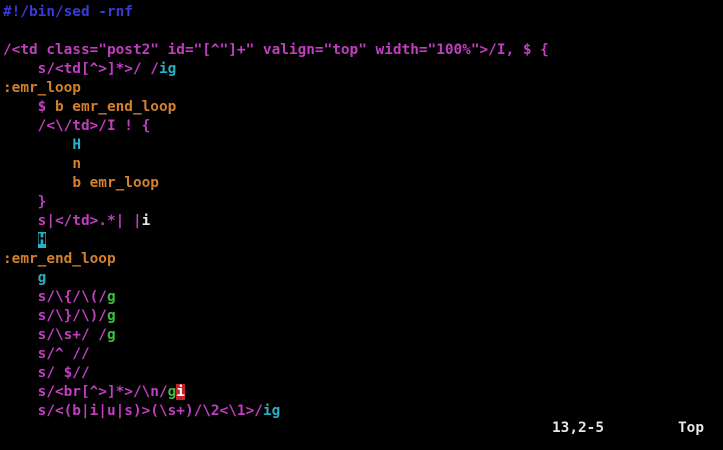  Describe the element at coordinates (89, 221) in the screenshot. I see `code-token: s|</td>.*| |` at that location.